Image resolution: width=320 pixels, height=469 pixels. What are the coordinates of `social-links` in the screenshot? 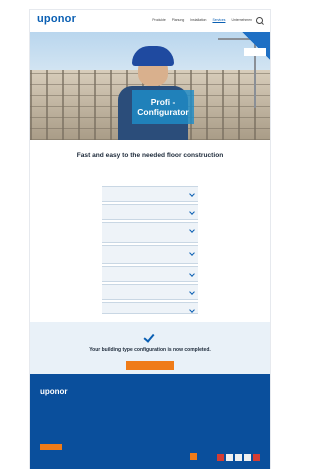 It's located at (238, 457).